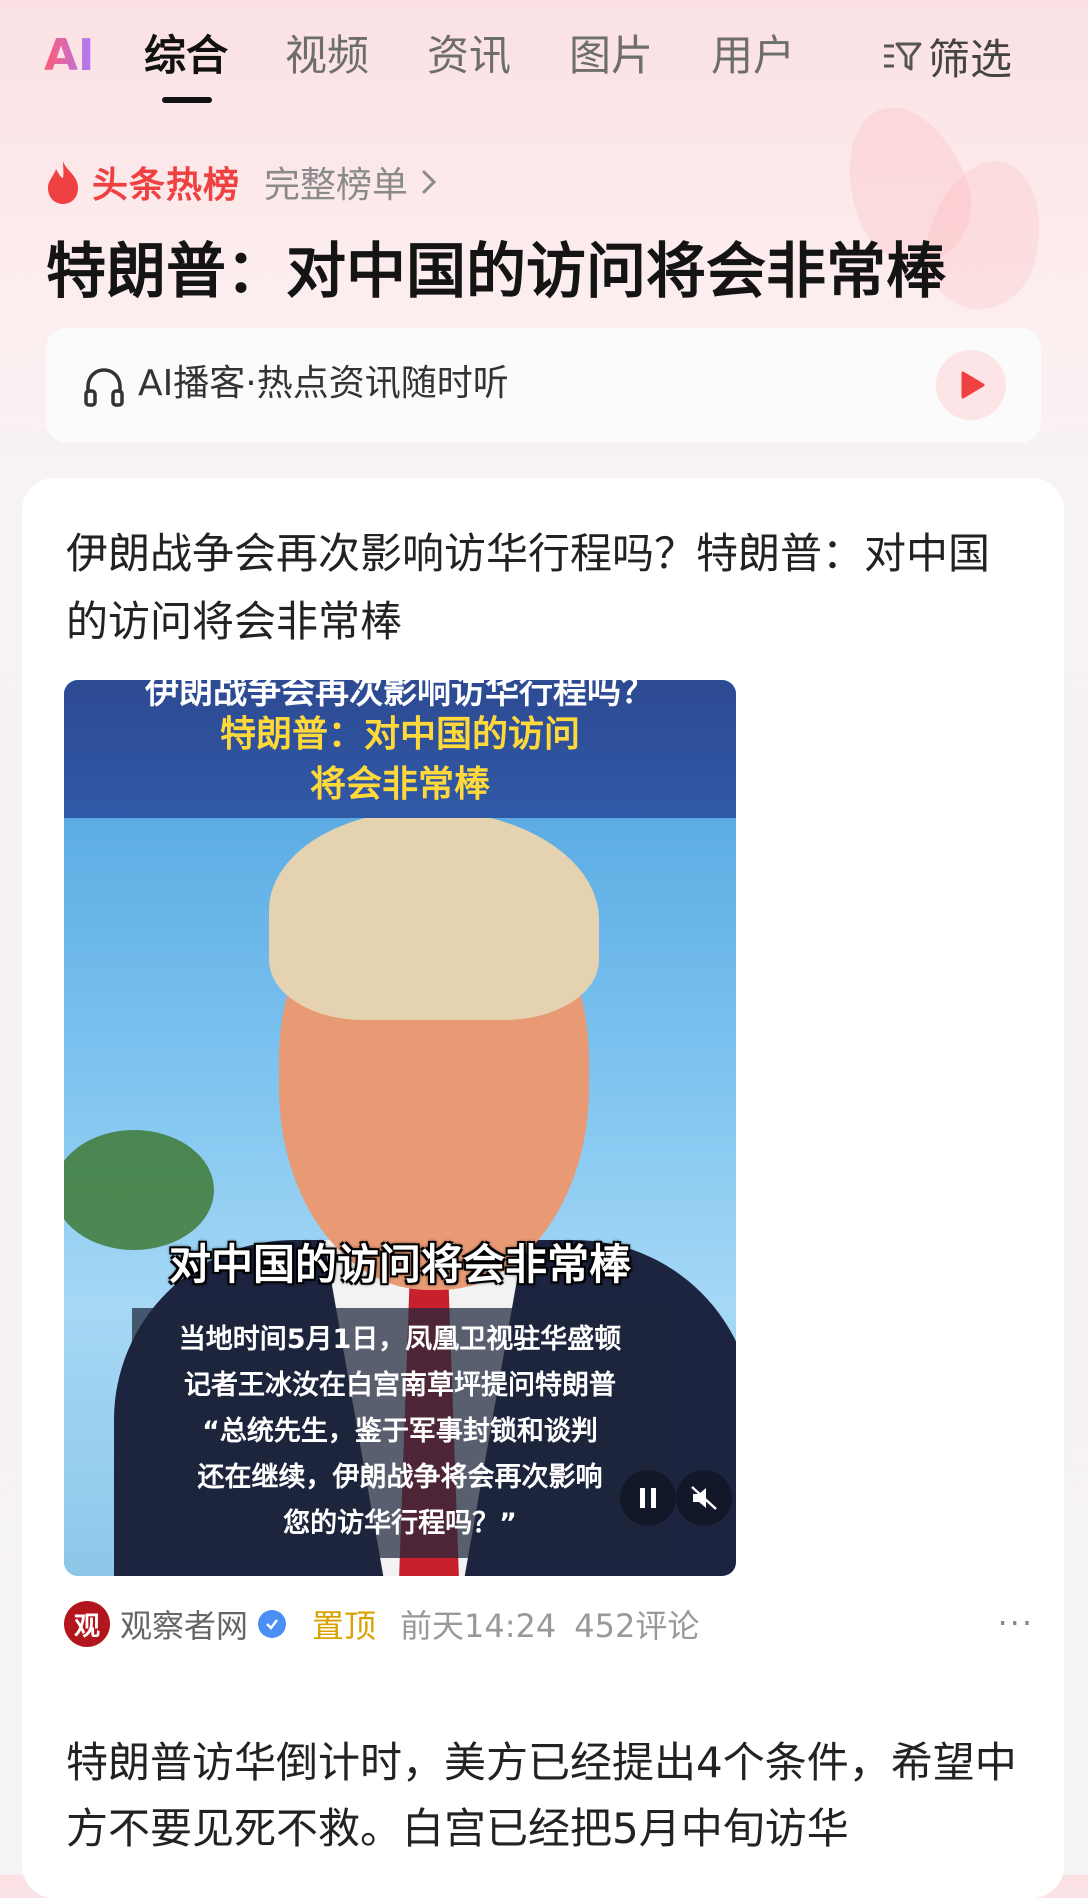 Image resolution: width=1088 pixels, height=1898 pixels. I want to click on tab-users: 用户, so click(753, 56).